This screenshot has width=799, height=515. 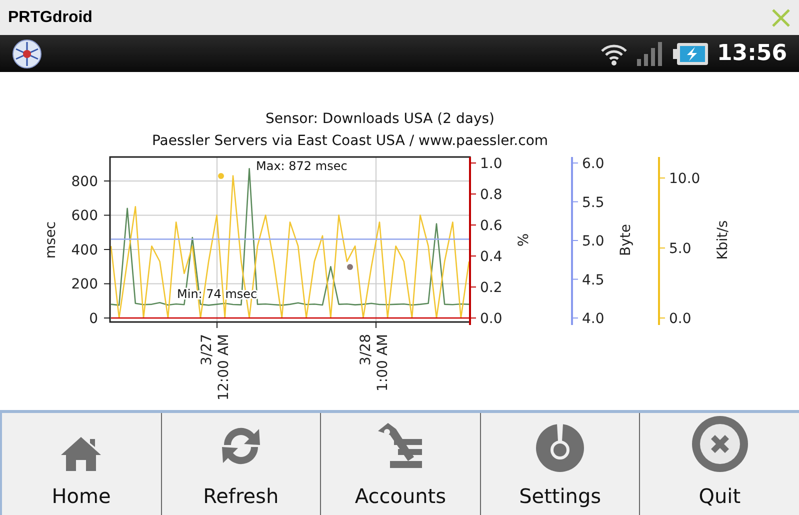 What do you see at coordinates (491, 288) in the screenshot?
I see `axis-tick-label: 0.2` at bounding box center [491, 288].